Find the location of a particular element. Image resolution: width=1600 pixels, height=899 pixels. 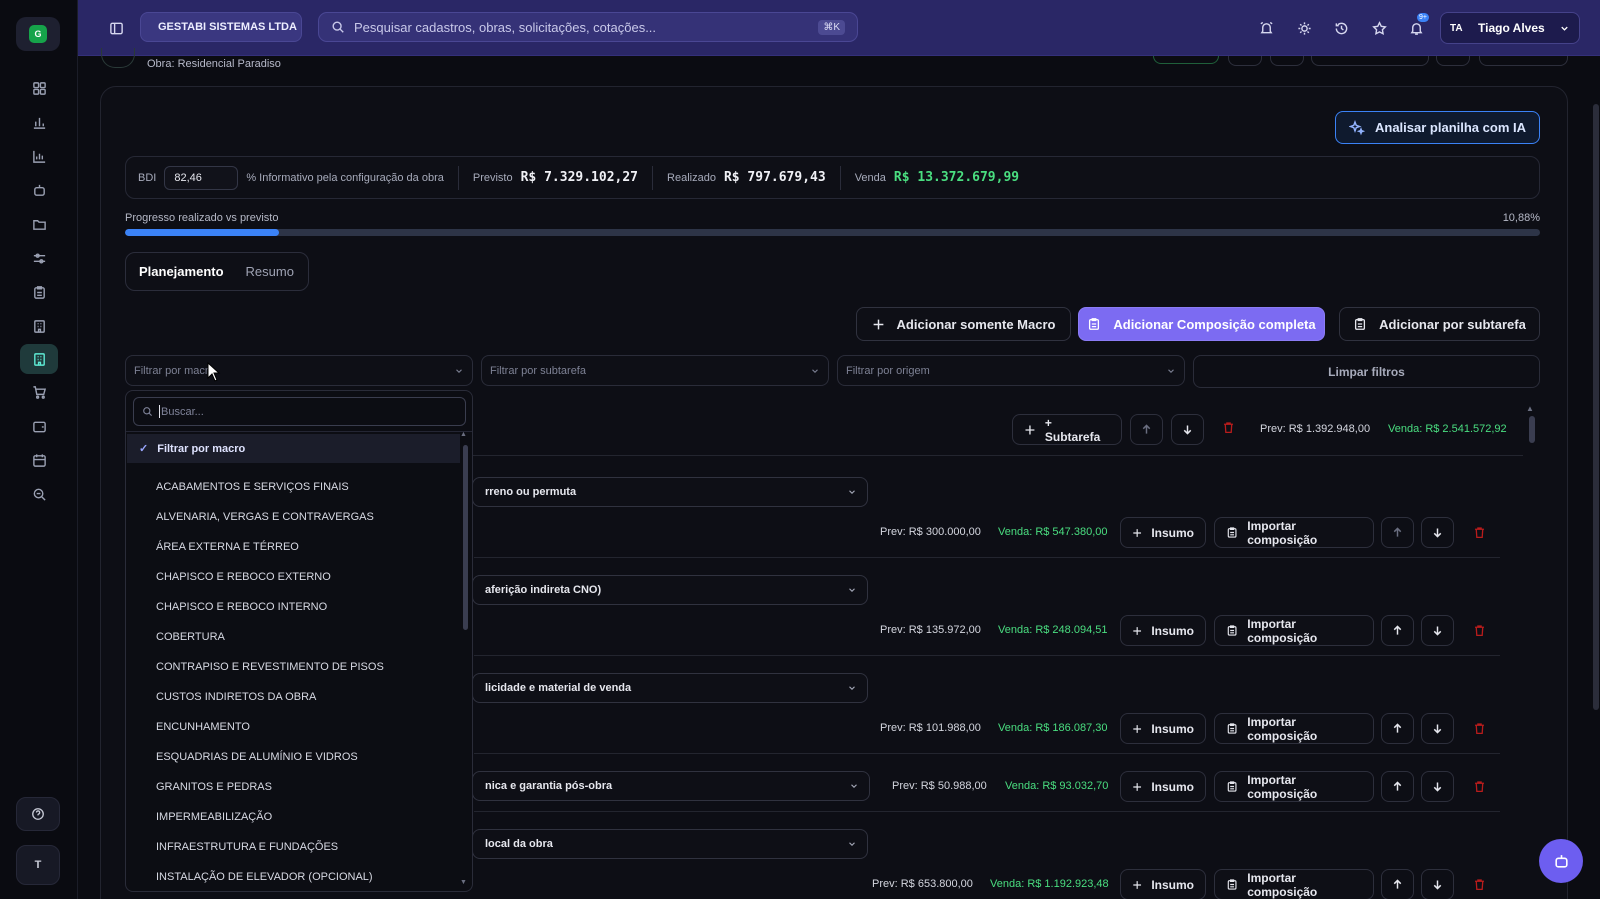

subtask-filter-select: Filtrar por subtarefa is located at coordinates (655, 370).